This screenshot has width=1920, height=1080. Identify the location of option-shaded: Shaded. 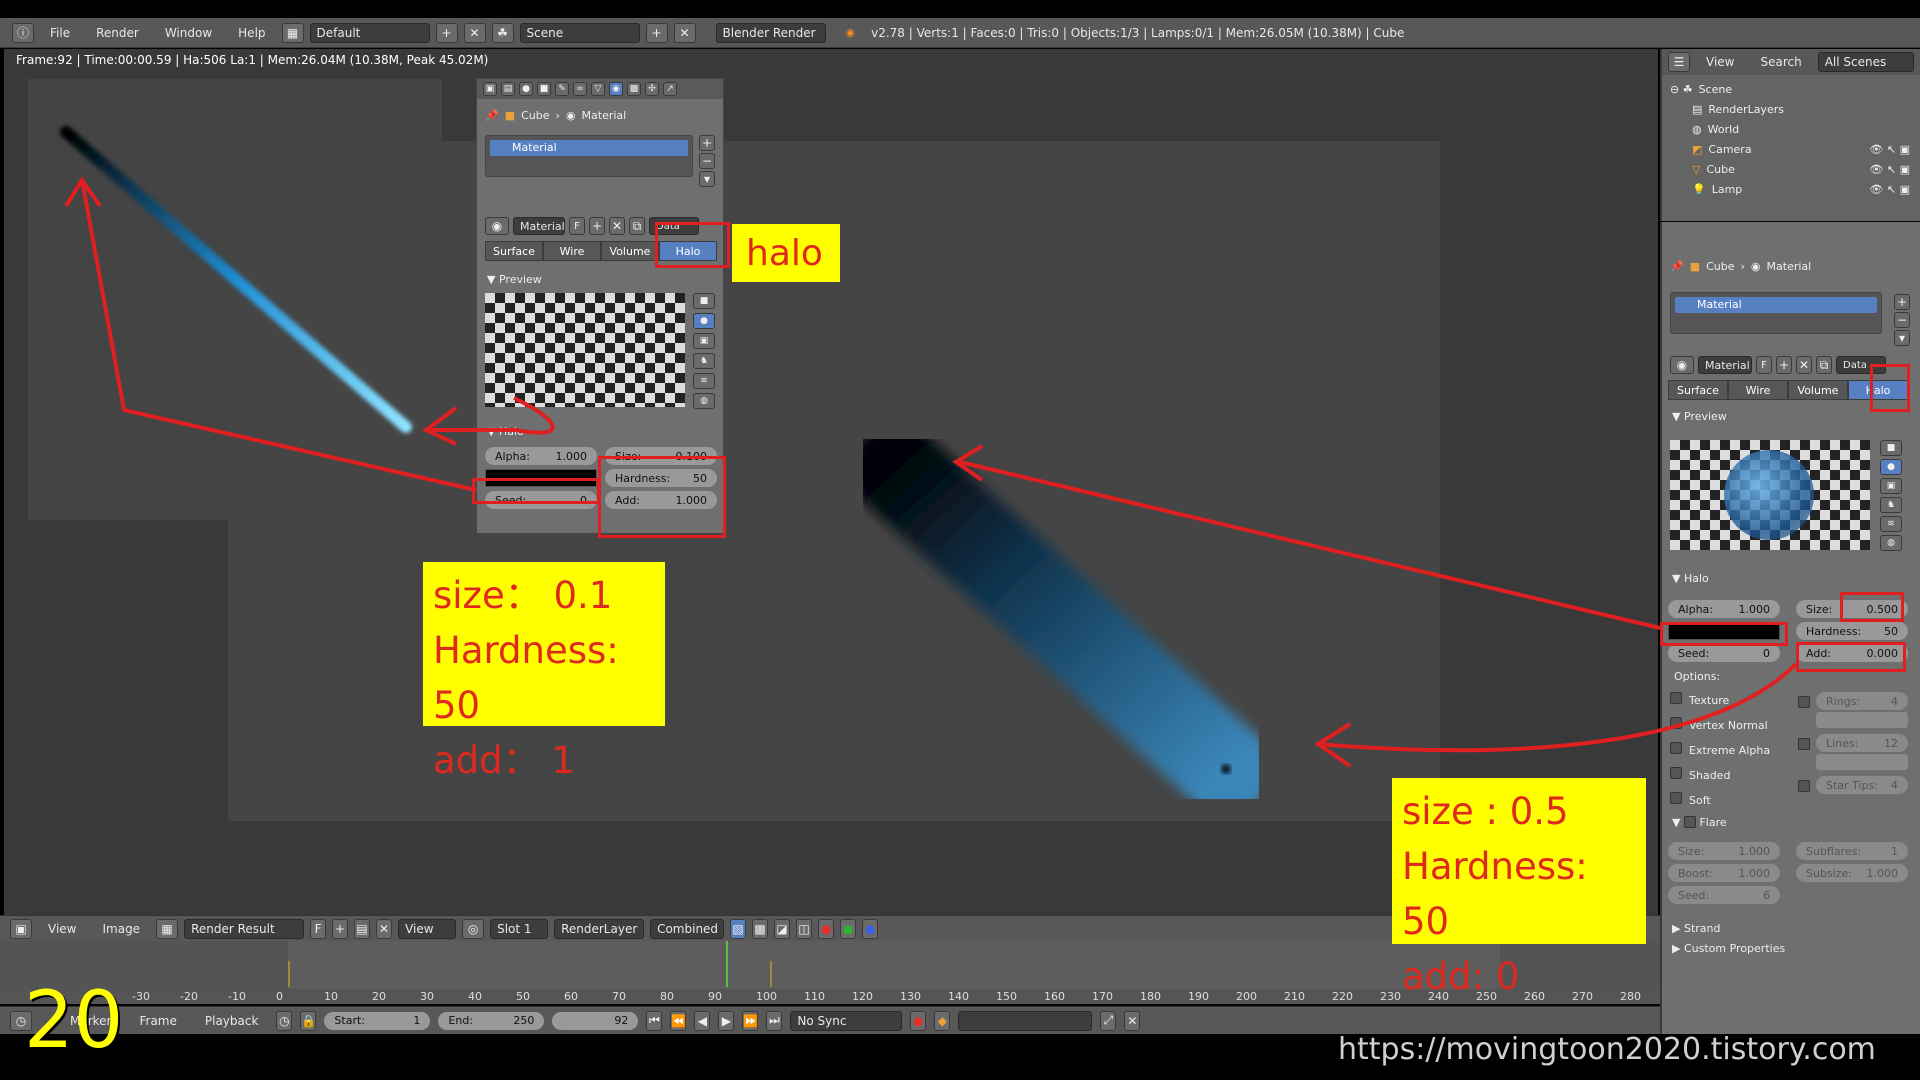
(1720, 774).